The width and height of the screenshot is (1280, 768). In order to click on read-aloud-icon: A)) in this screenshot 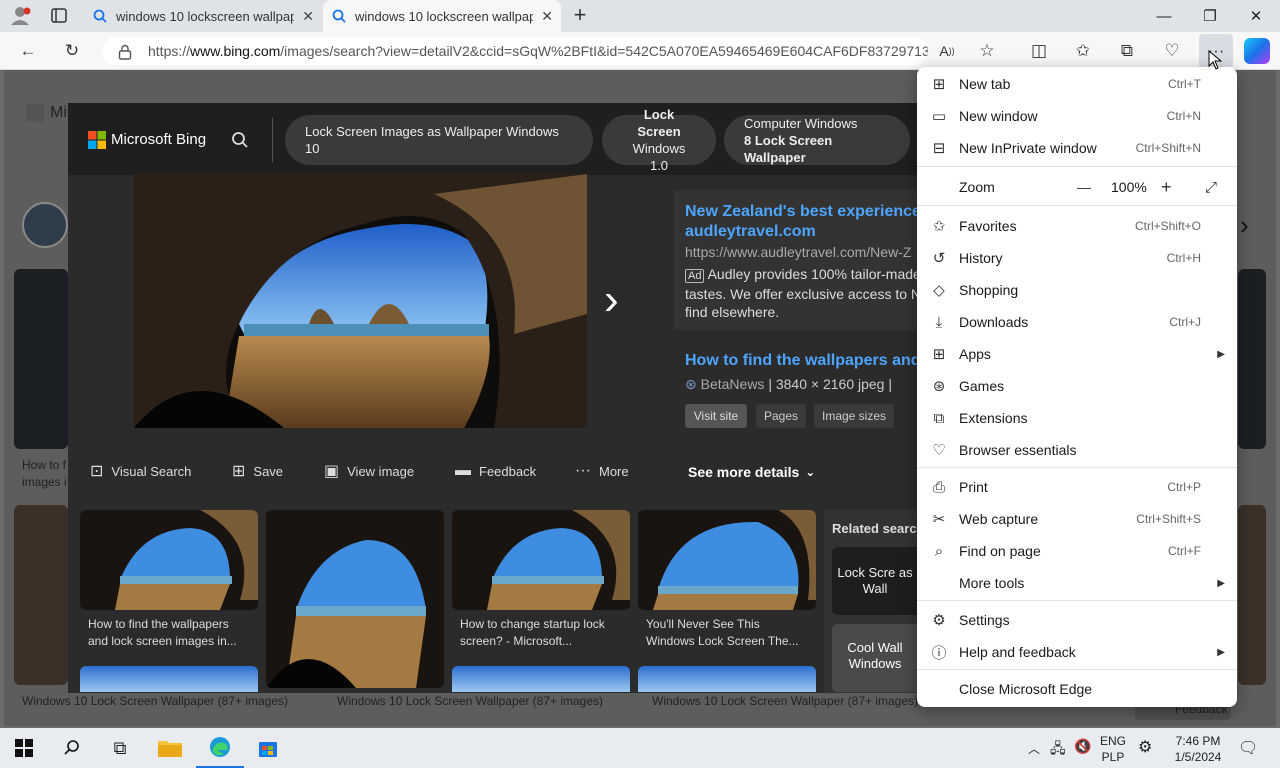, I will do `click(947, 51)`.